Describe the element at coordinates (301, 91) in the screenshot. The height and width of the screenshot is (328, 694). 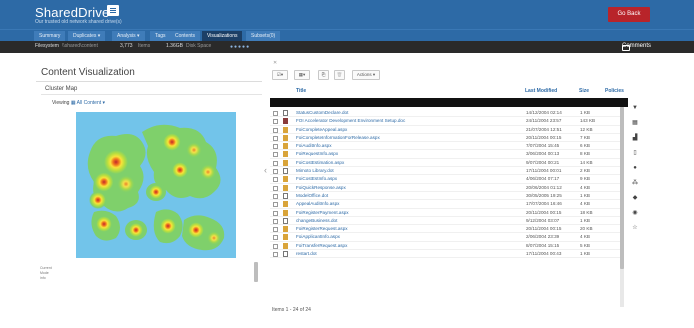
I see `column-title: Title` at that location.